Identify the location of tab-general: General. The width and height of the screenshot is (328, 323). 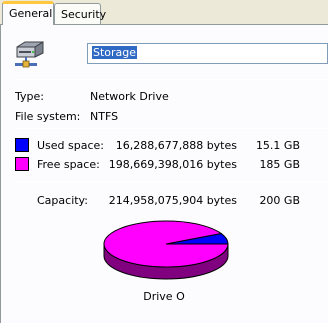
(28, 13).